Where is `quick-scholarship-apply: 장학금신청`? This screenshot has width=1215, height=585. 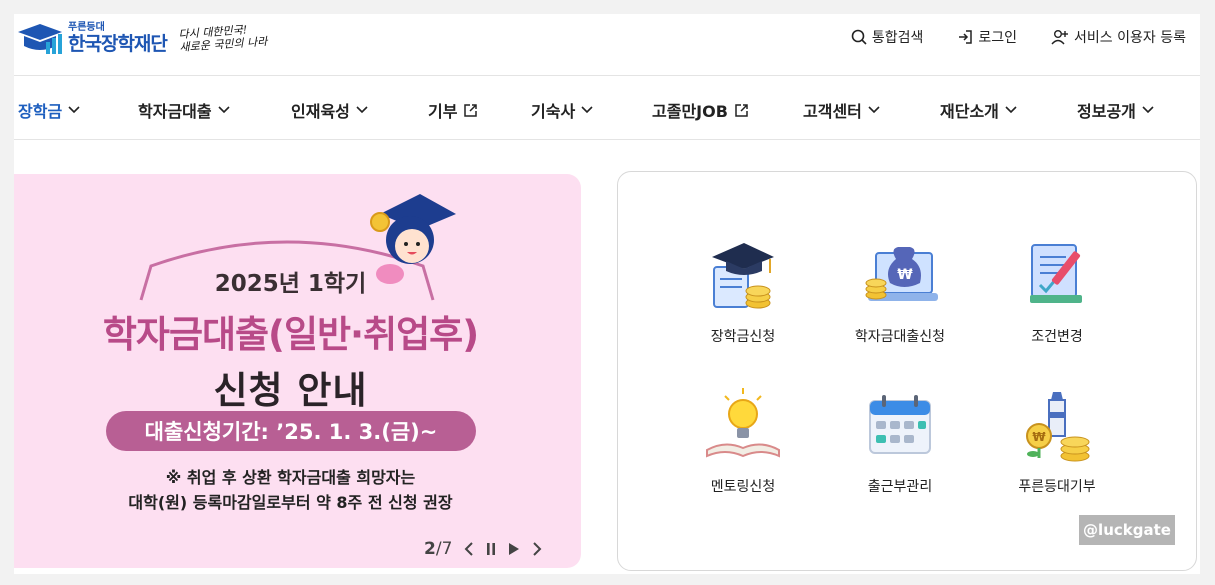 quick-scholarship-apply: 장학금신청 is located at coordinates (743, 290).